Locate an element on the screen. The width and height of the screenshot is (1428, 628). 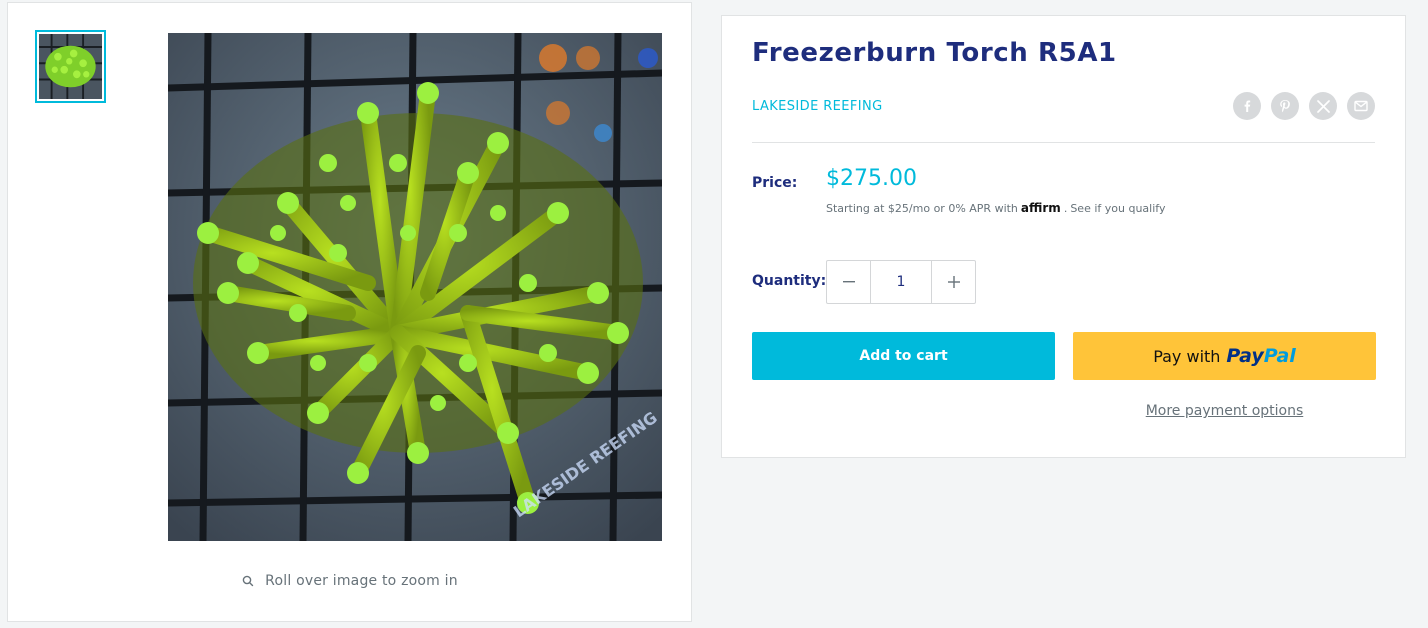
header-divider is located at coordinates (1063, 142).